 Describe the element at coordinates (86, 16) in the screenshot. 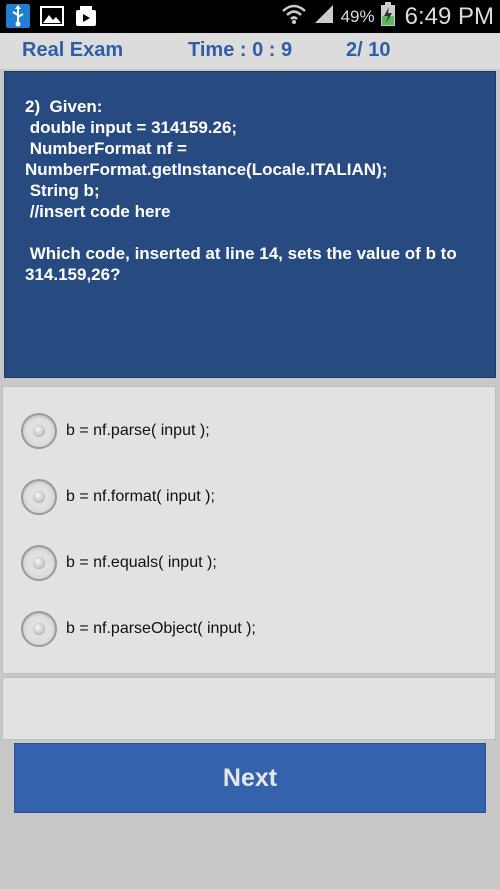

I see `gallery-icon` at that location.